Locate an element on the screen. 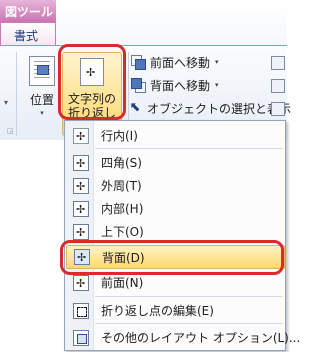 This screenshot has width=320, height=352. send-backward-button: 背面へ移動 ▾ is located at coordinates (174, 85).